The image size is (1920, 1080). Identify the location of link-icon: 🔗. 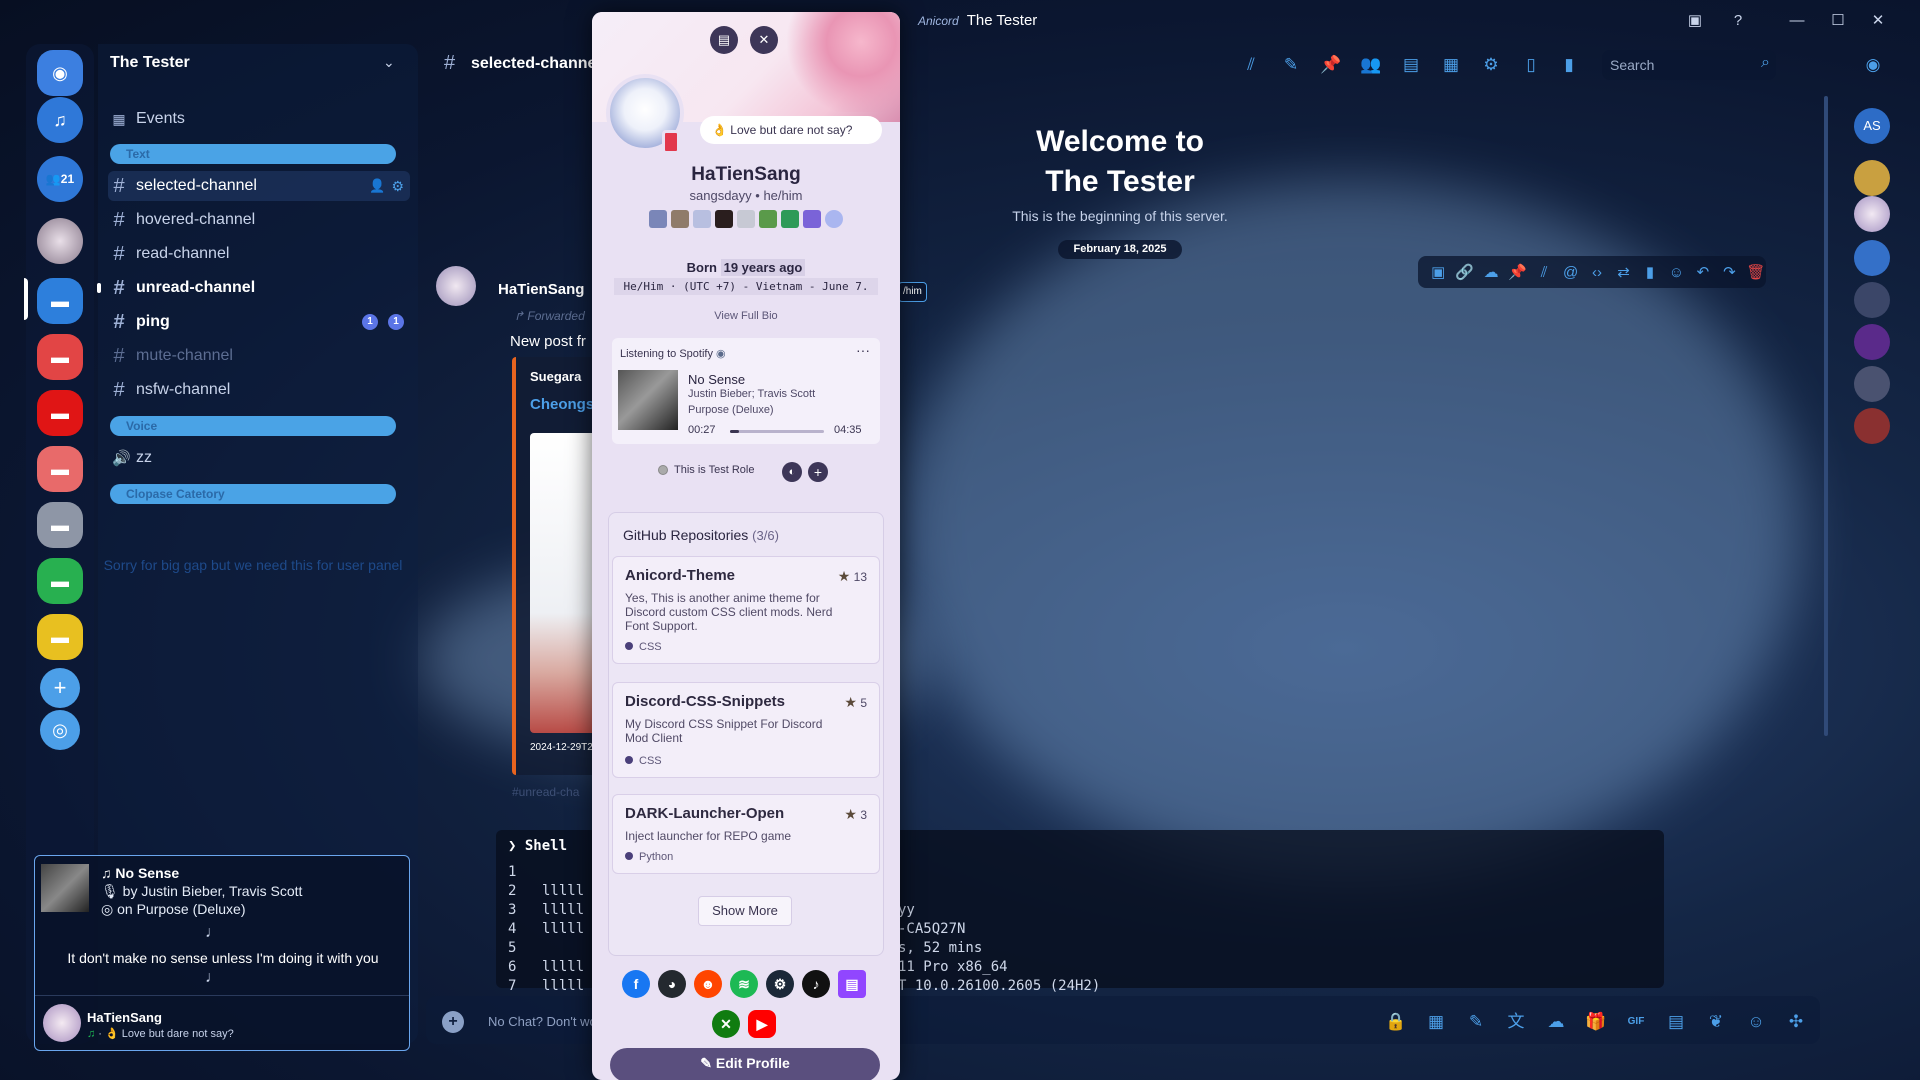
(1464, 272).